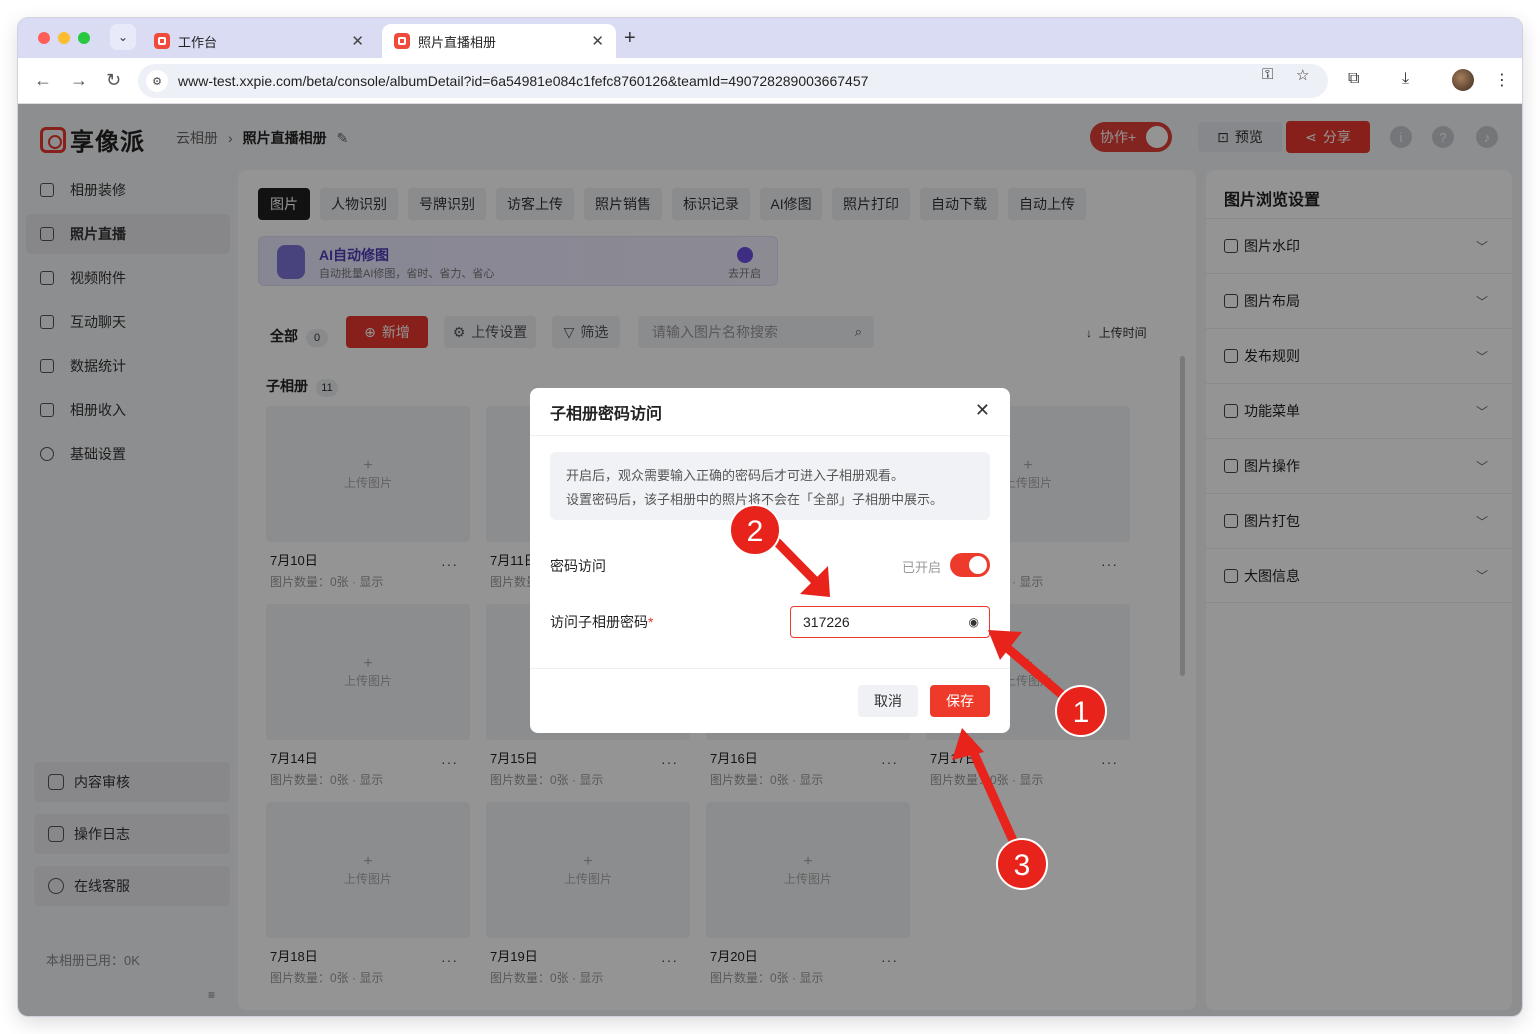 This screenshot has height=1034, width=1540. What do you see at coordinates (457, 42) in the screenshot?
I see `tab-label: 照片直播相册` at bounding box center [457, 42].